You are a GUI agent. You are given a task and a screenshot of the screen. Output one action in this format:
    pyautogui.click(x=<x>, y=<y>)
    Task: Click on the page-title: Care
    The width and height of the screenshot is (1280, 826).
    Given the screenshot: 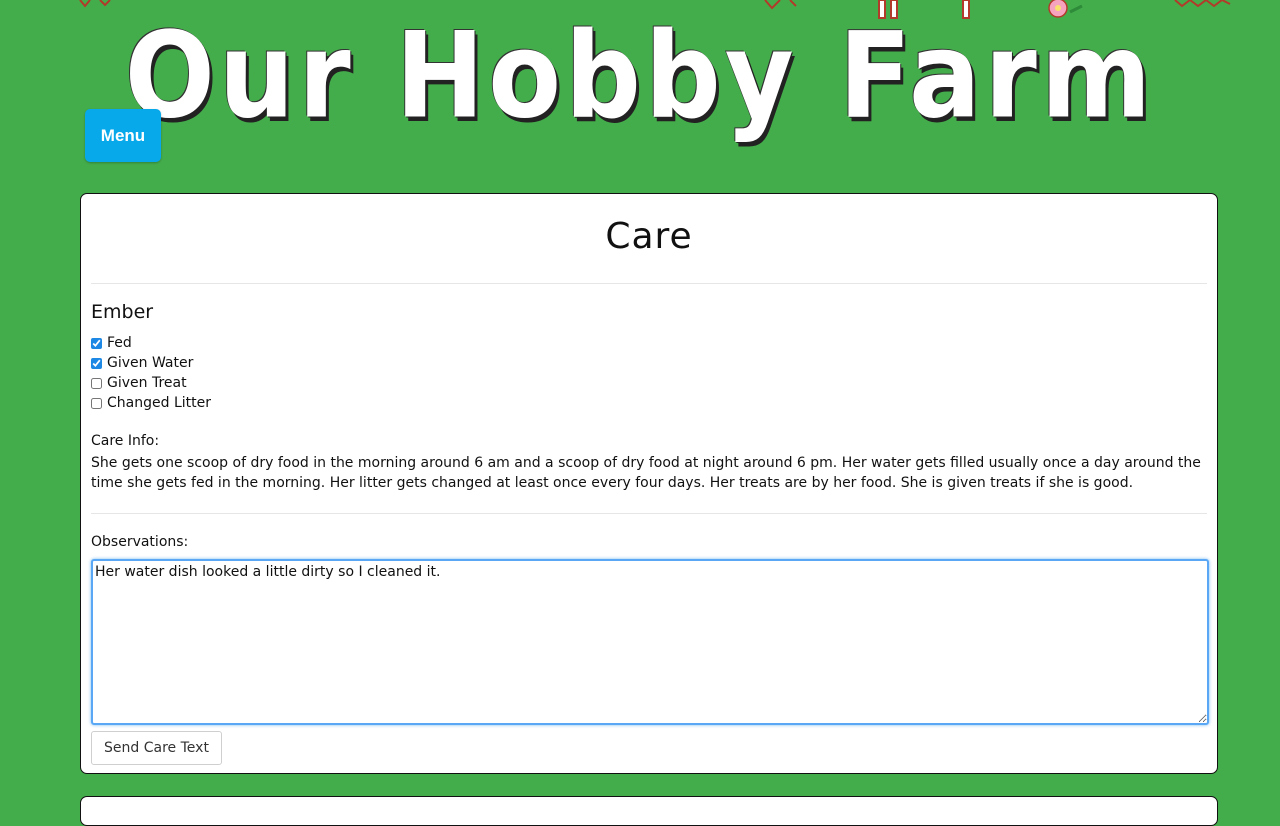 What is the action you would take?
    pyautogui.click(x=649, y=236)
    